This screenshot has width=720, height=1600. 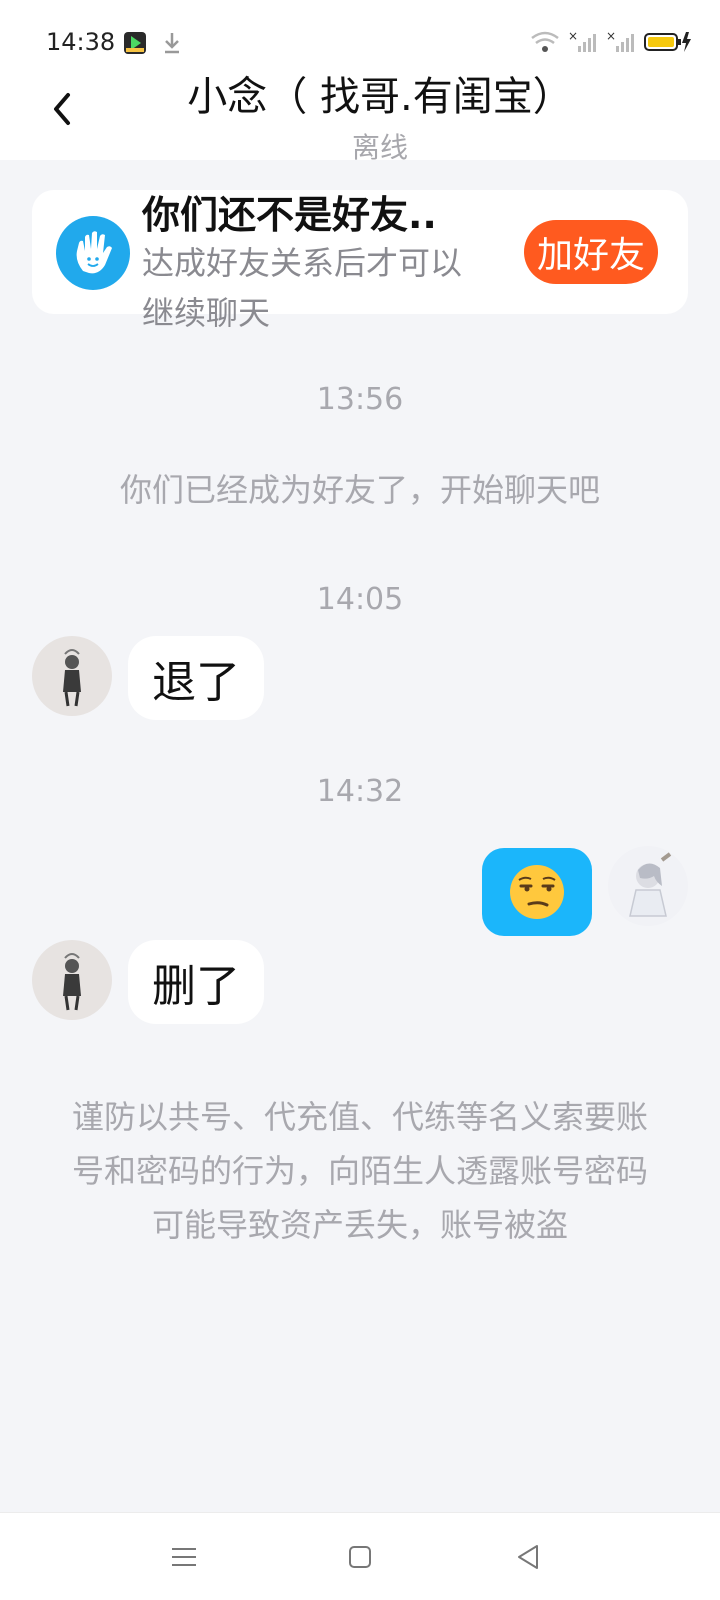 I want to click on banner-description: 达成好友关系后才可以继续聊天, so click(x=302, y=288).